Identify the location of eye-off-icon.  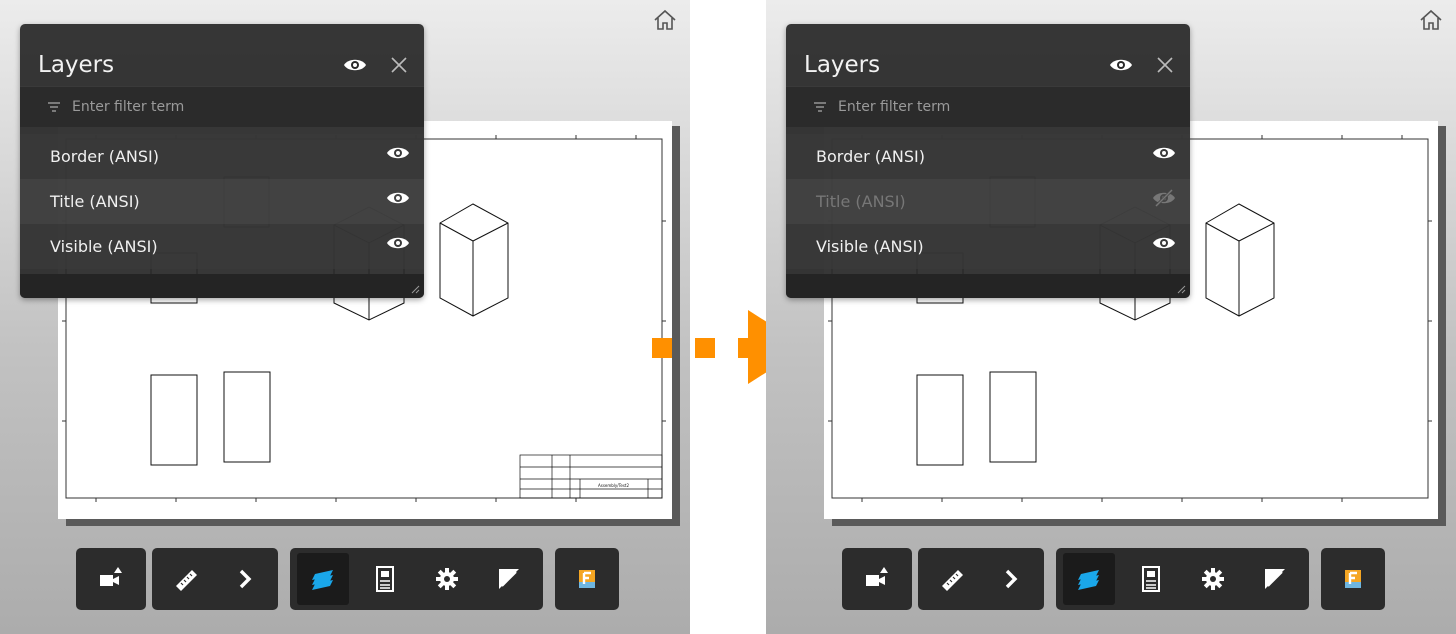
(1164, 198).